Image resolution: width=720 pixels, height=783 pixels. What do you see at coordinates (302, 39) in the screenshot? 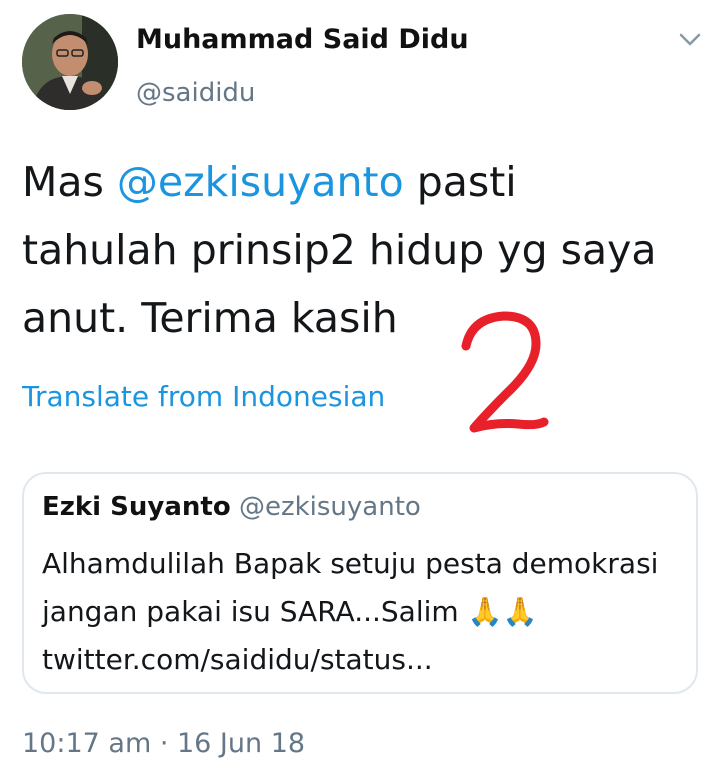
I see `author-display-name: Muhammad Said Didu` at bounding box center [302, 39].